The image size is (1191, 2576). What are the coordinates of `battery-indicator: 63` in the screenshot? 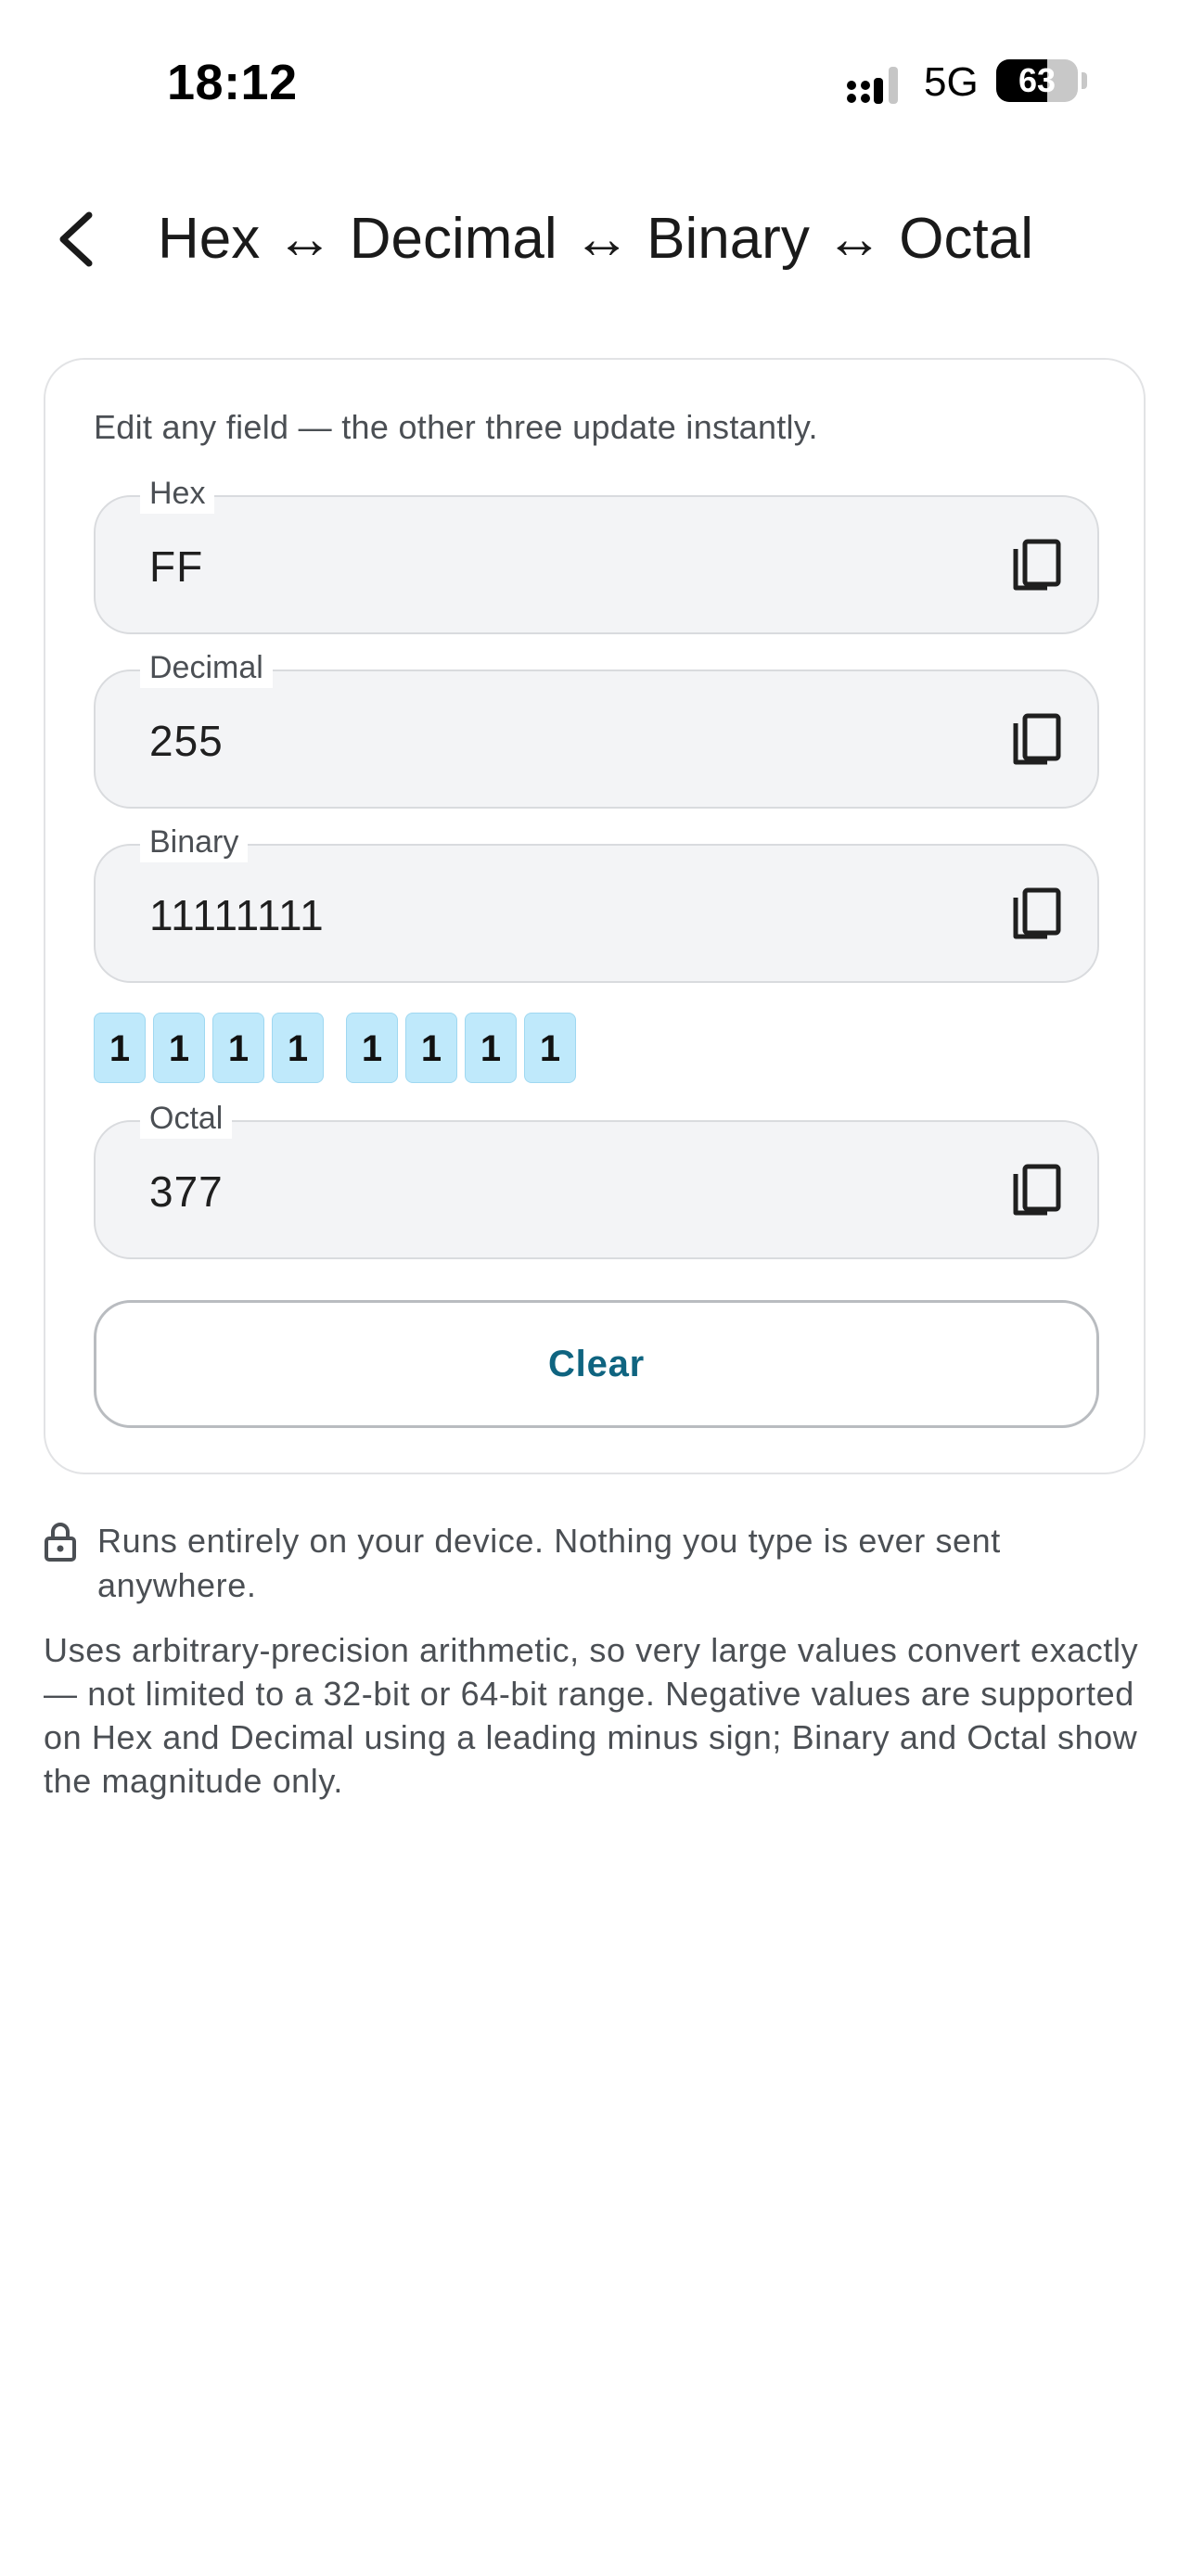 It's located at (1037, 80).